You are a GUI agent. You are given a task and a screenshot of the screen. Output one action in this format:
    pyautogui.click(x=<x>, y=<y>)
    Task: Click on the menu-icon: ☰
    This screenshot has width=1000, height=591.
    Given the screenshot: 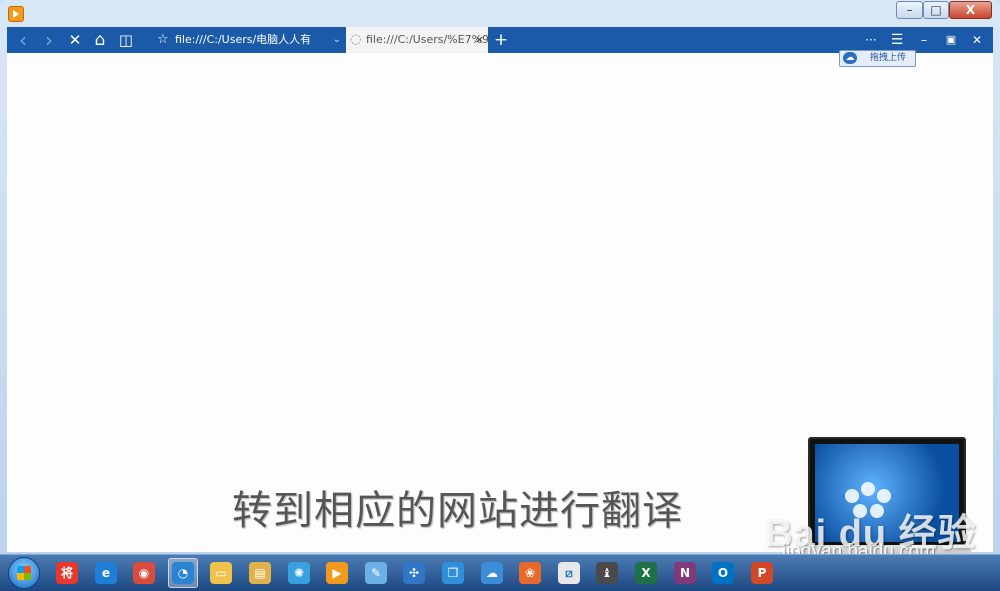 What is the action you would take?
    pyautogui.click(x=897, y=40)
    